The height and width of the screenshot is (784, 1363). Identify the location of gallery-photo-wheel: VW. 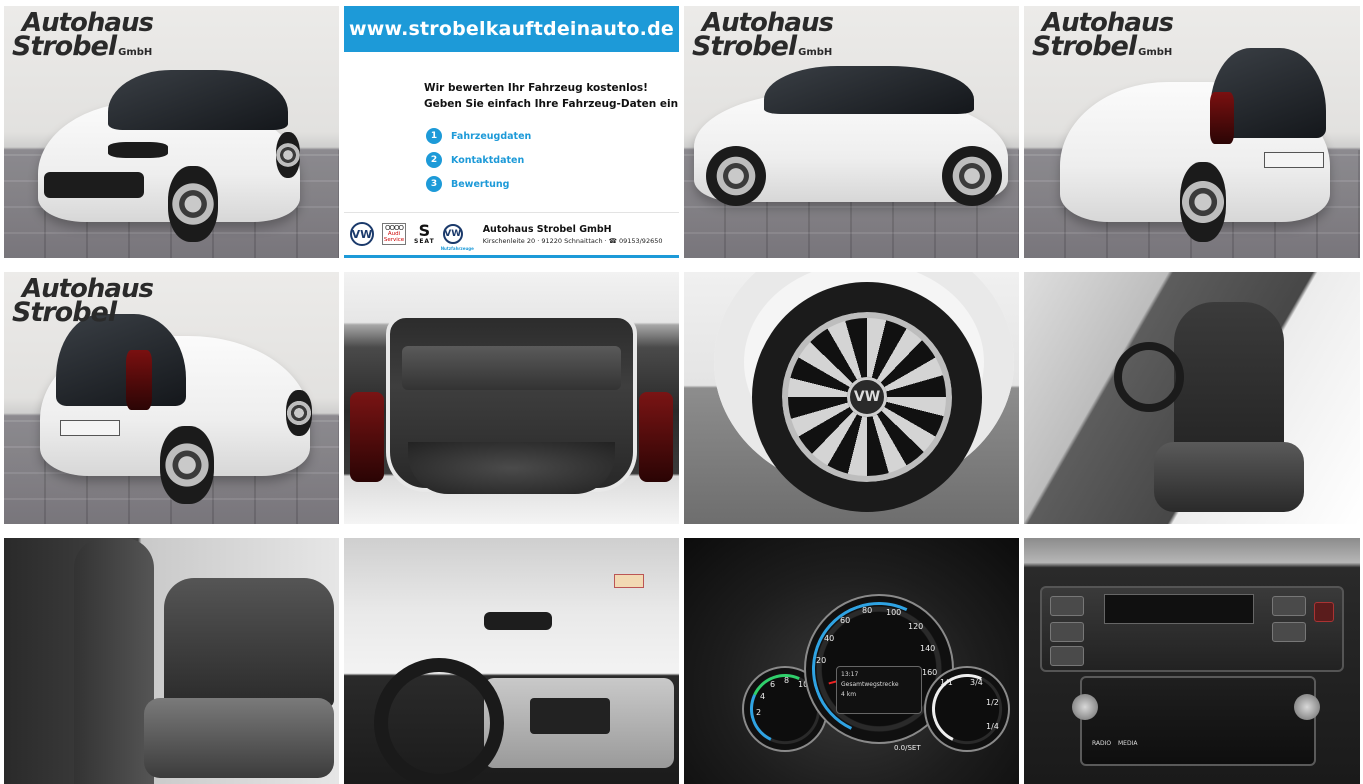
(851, 398).